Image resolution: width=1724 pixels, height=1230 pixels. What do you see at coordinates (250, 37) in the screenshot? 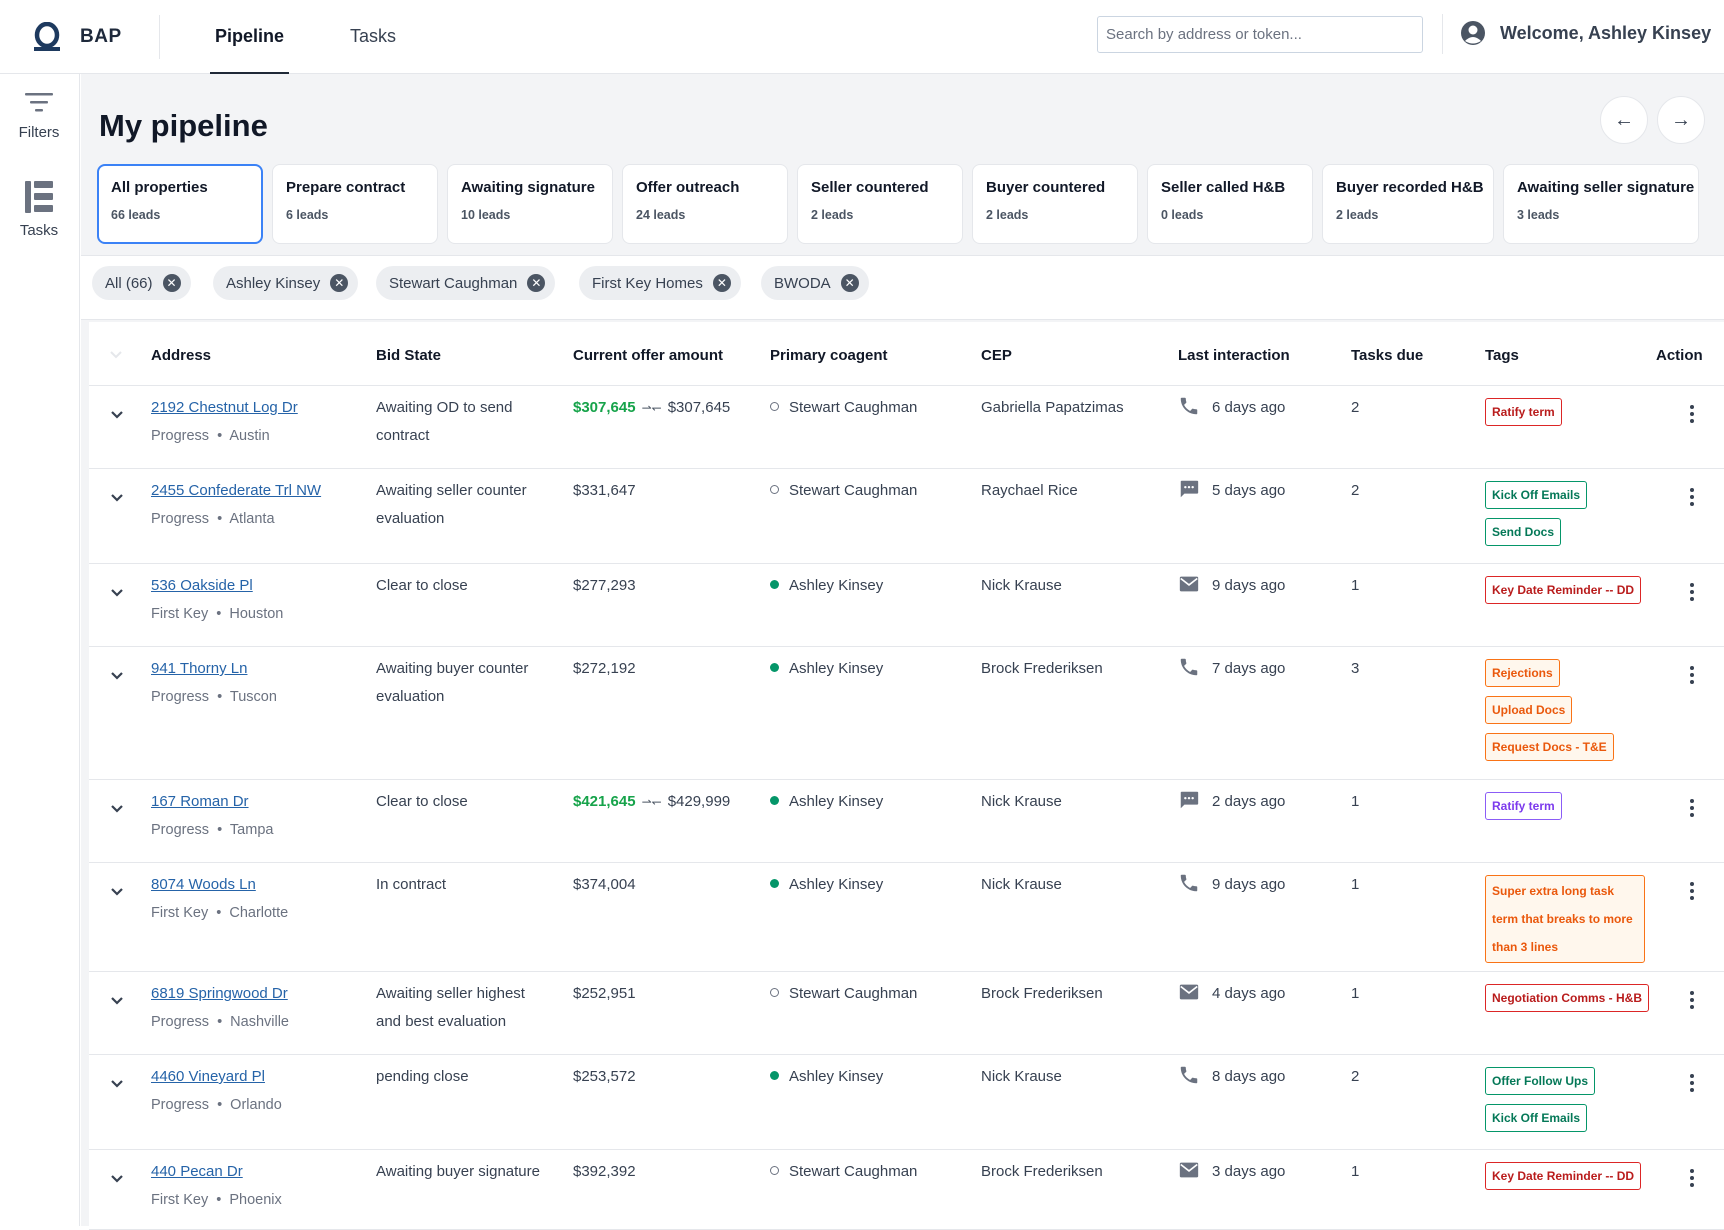
I see `tab-pipeline: Pipeline` at bounding box center [250, 37].